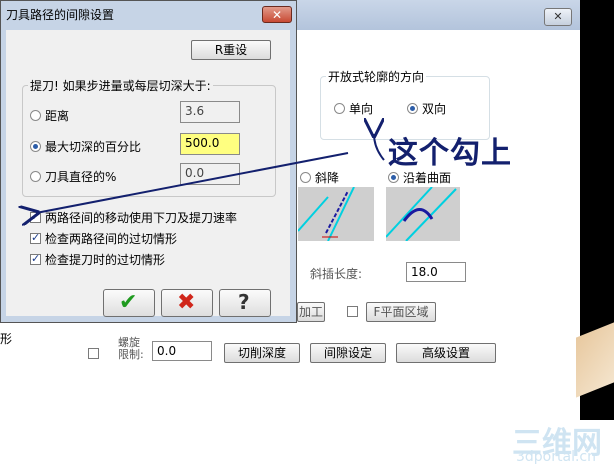 The width and height of the screenshot is (614, 471). I want to click on arrow-to-gap-option, so click(379, 147).